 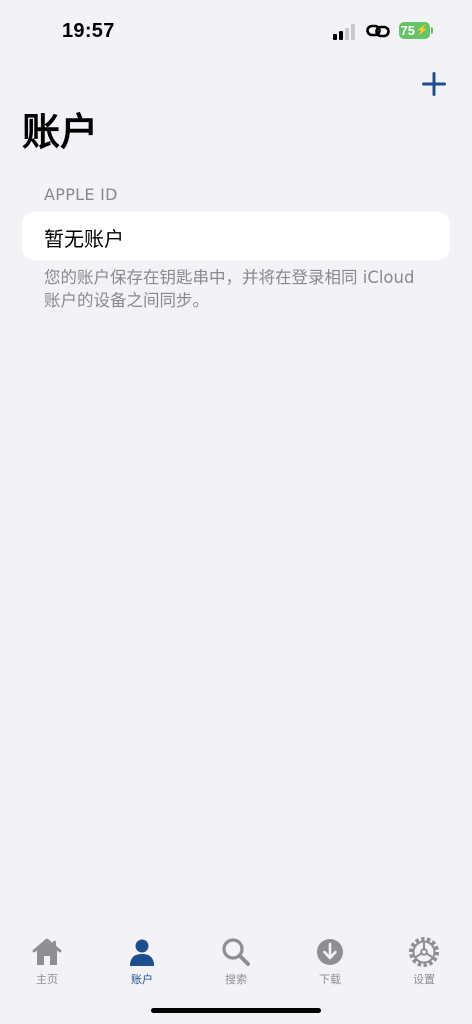 I want to click on status-bar: 19:57 75 ⚡, so click(x=236, y=30).